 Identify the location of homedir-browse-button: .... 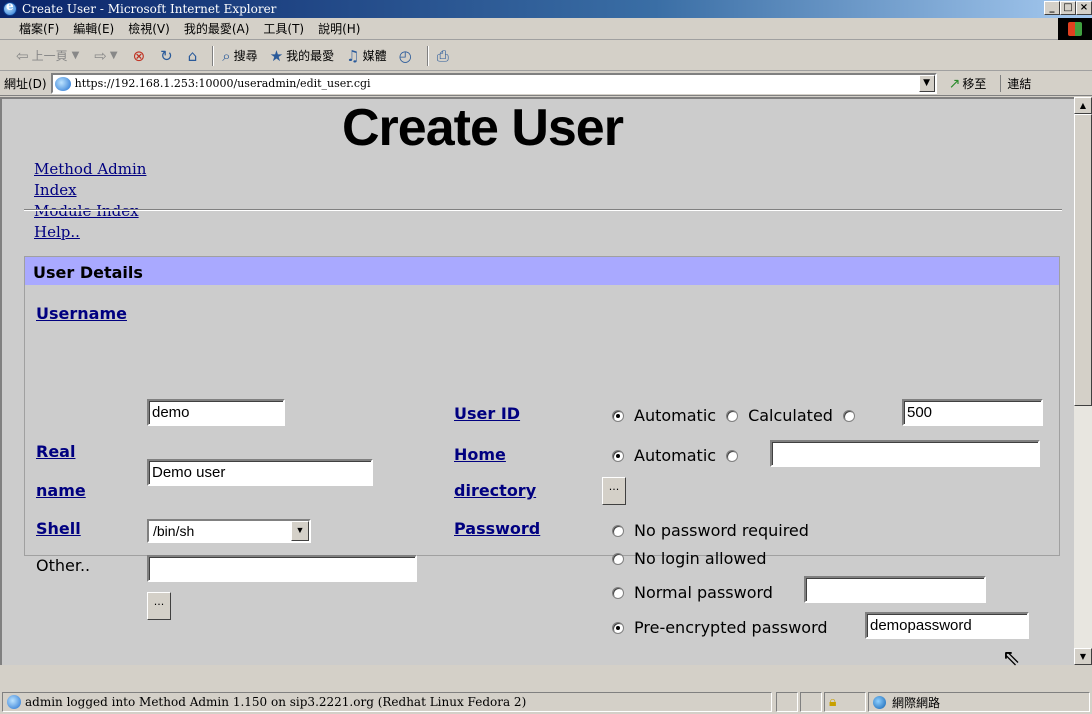
(614, 491).